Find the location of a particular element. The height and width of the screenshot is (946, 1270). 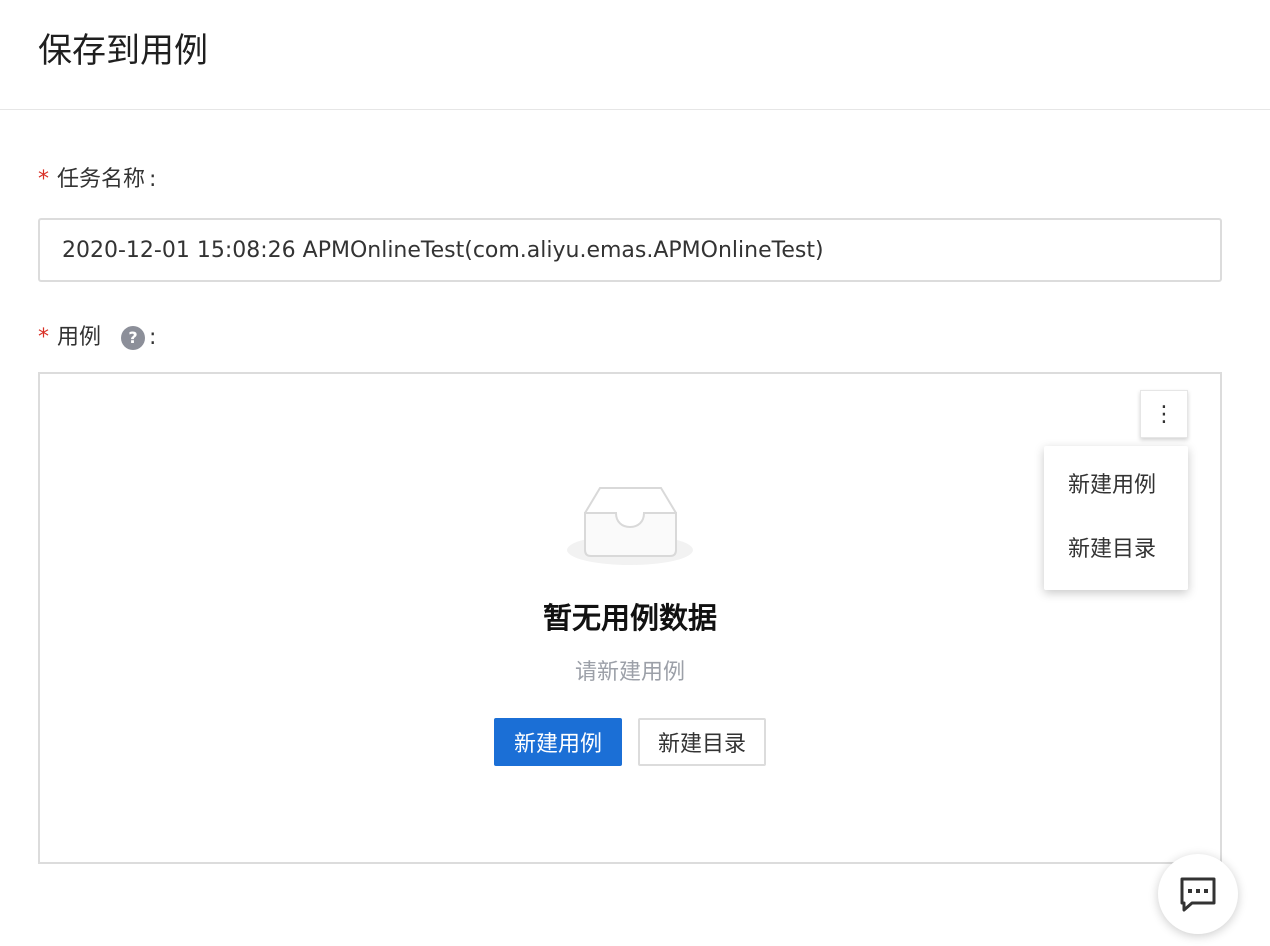

more-actions-button: ⋮ is located at coordinates (1164, 414).